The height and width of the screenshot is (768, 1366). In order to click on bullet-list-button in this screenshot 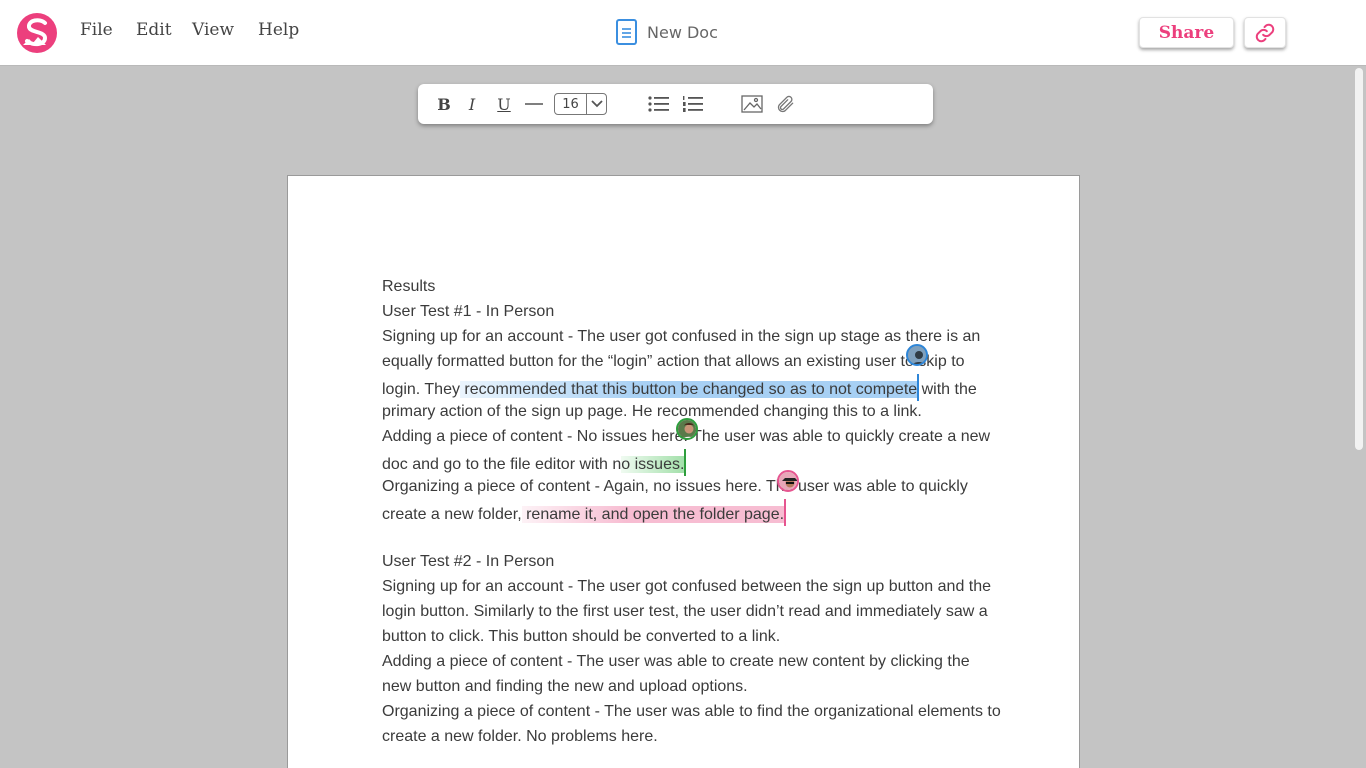, I will do `click(659, 104)`.